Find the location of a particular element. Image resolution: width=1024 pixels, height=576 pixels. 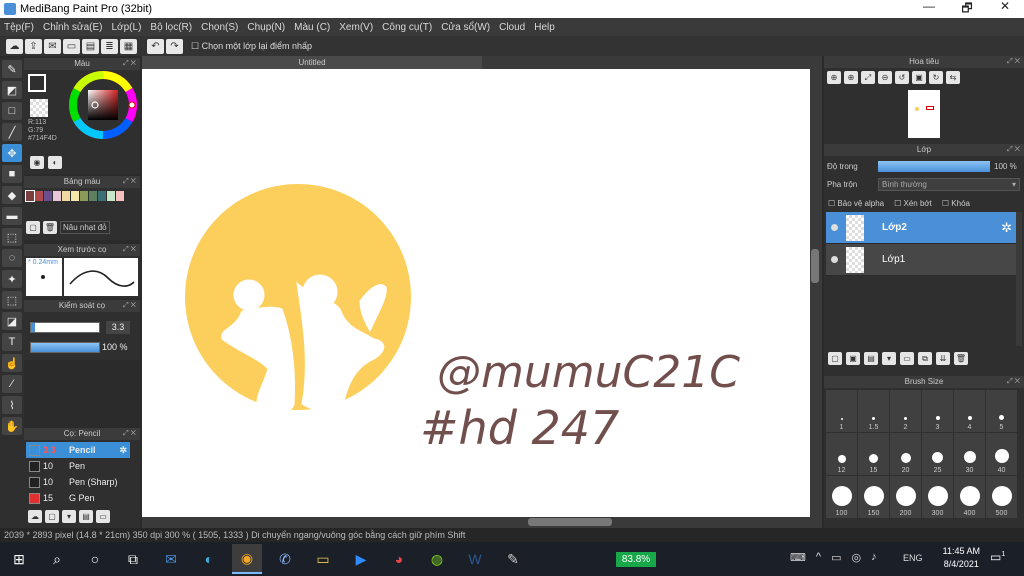

search-icon: ⌕ is located at coordinates (57, 559).